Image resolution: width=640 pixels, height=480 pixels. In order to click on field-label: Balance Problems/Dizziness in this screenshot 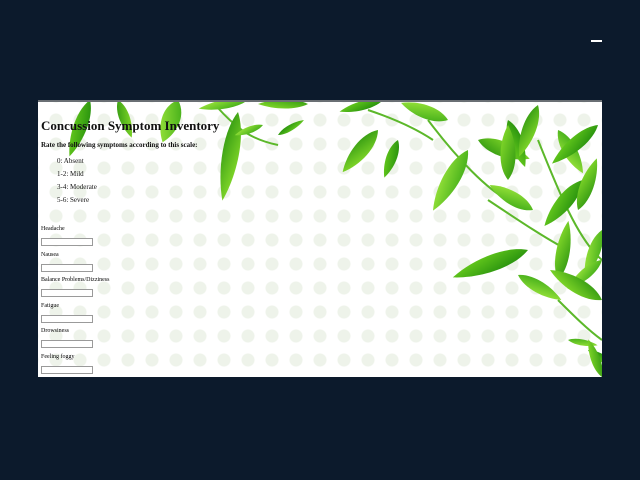, I will do `click(75, 280)`.